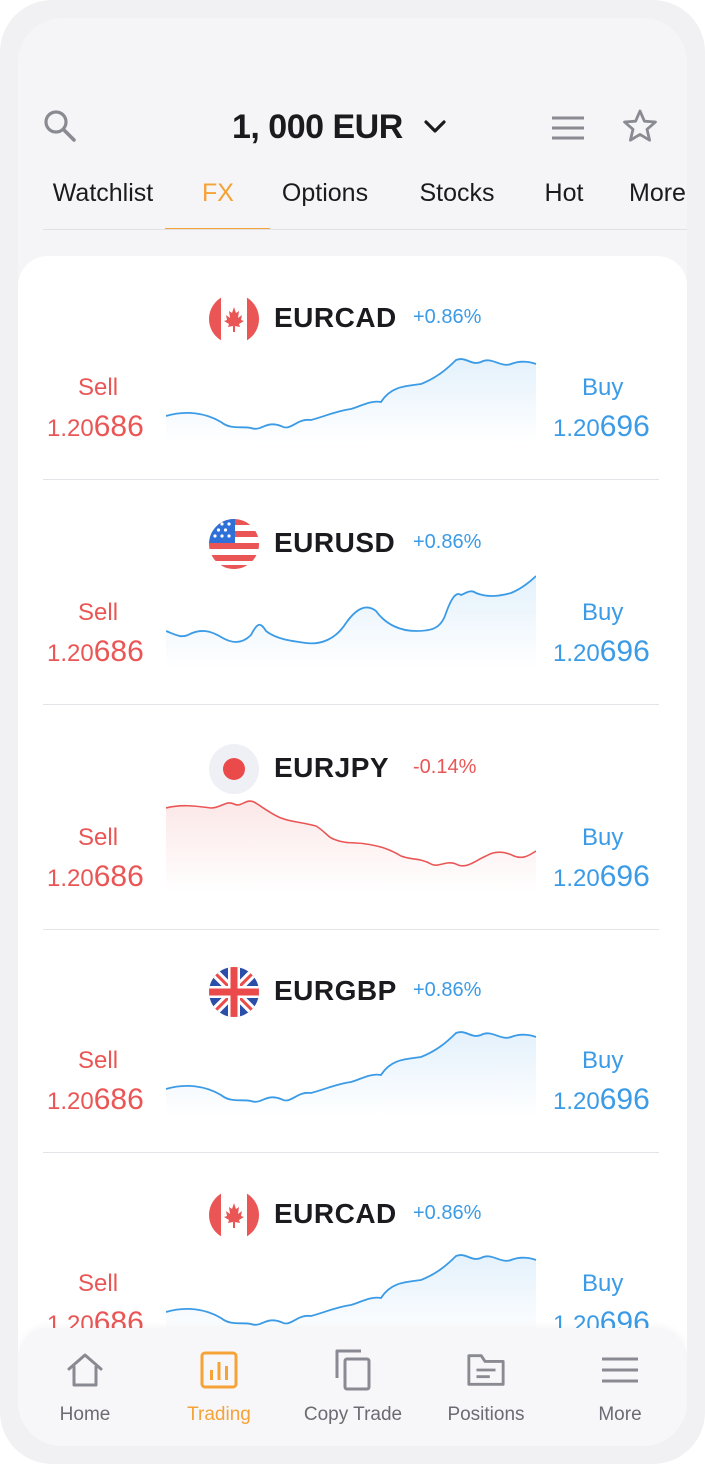 This screenshot has height=1464, width=705. What do you see at coordinates (658, 201) in the screenshot?
I see `tab-more: More` at bounding box center [658, 201].